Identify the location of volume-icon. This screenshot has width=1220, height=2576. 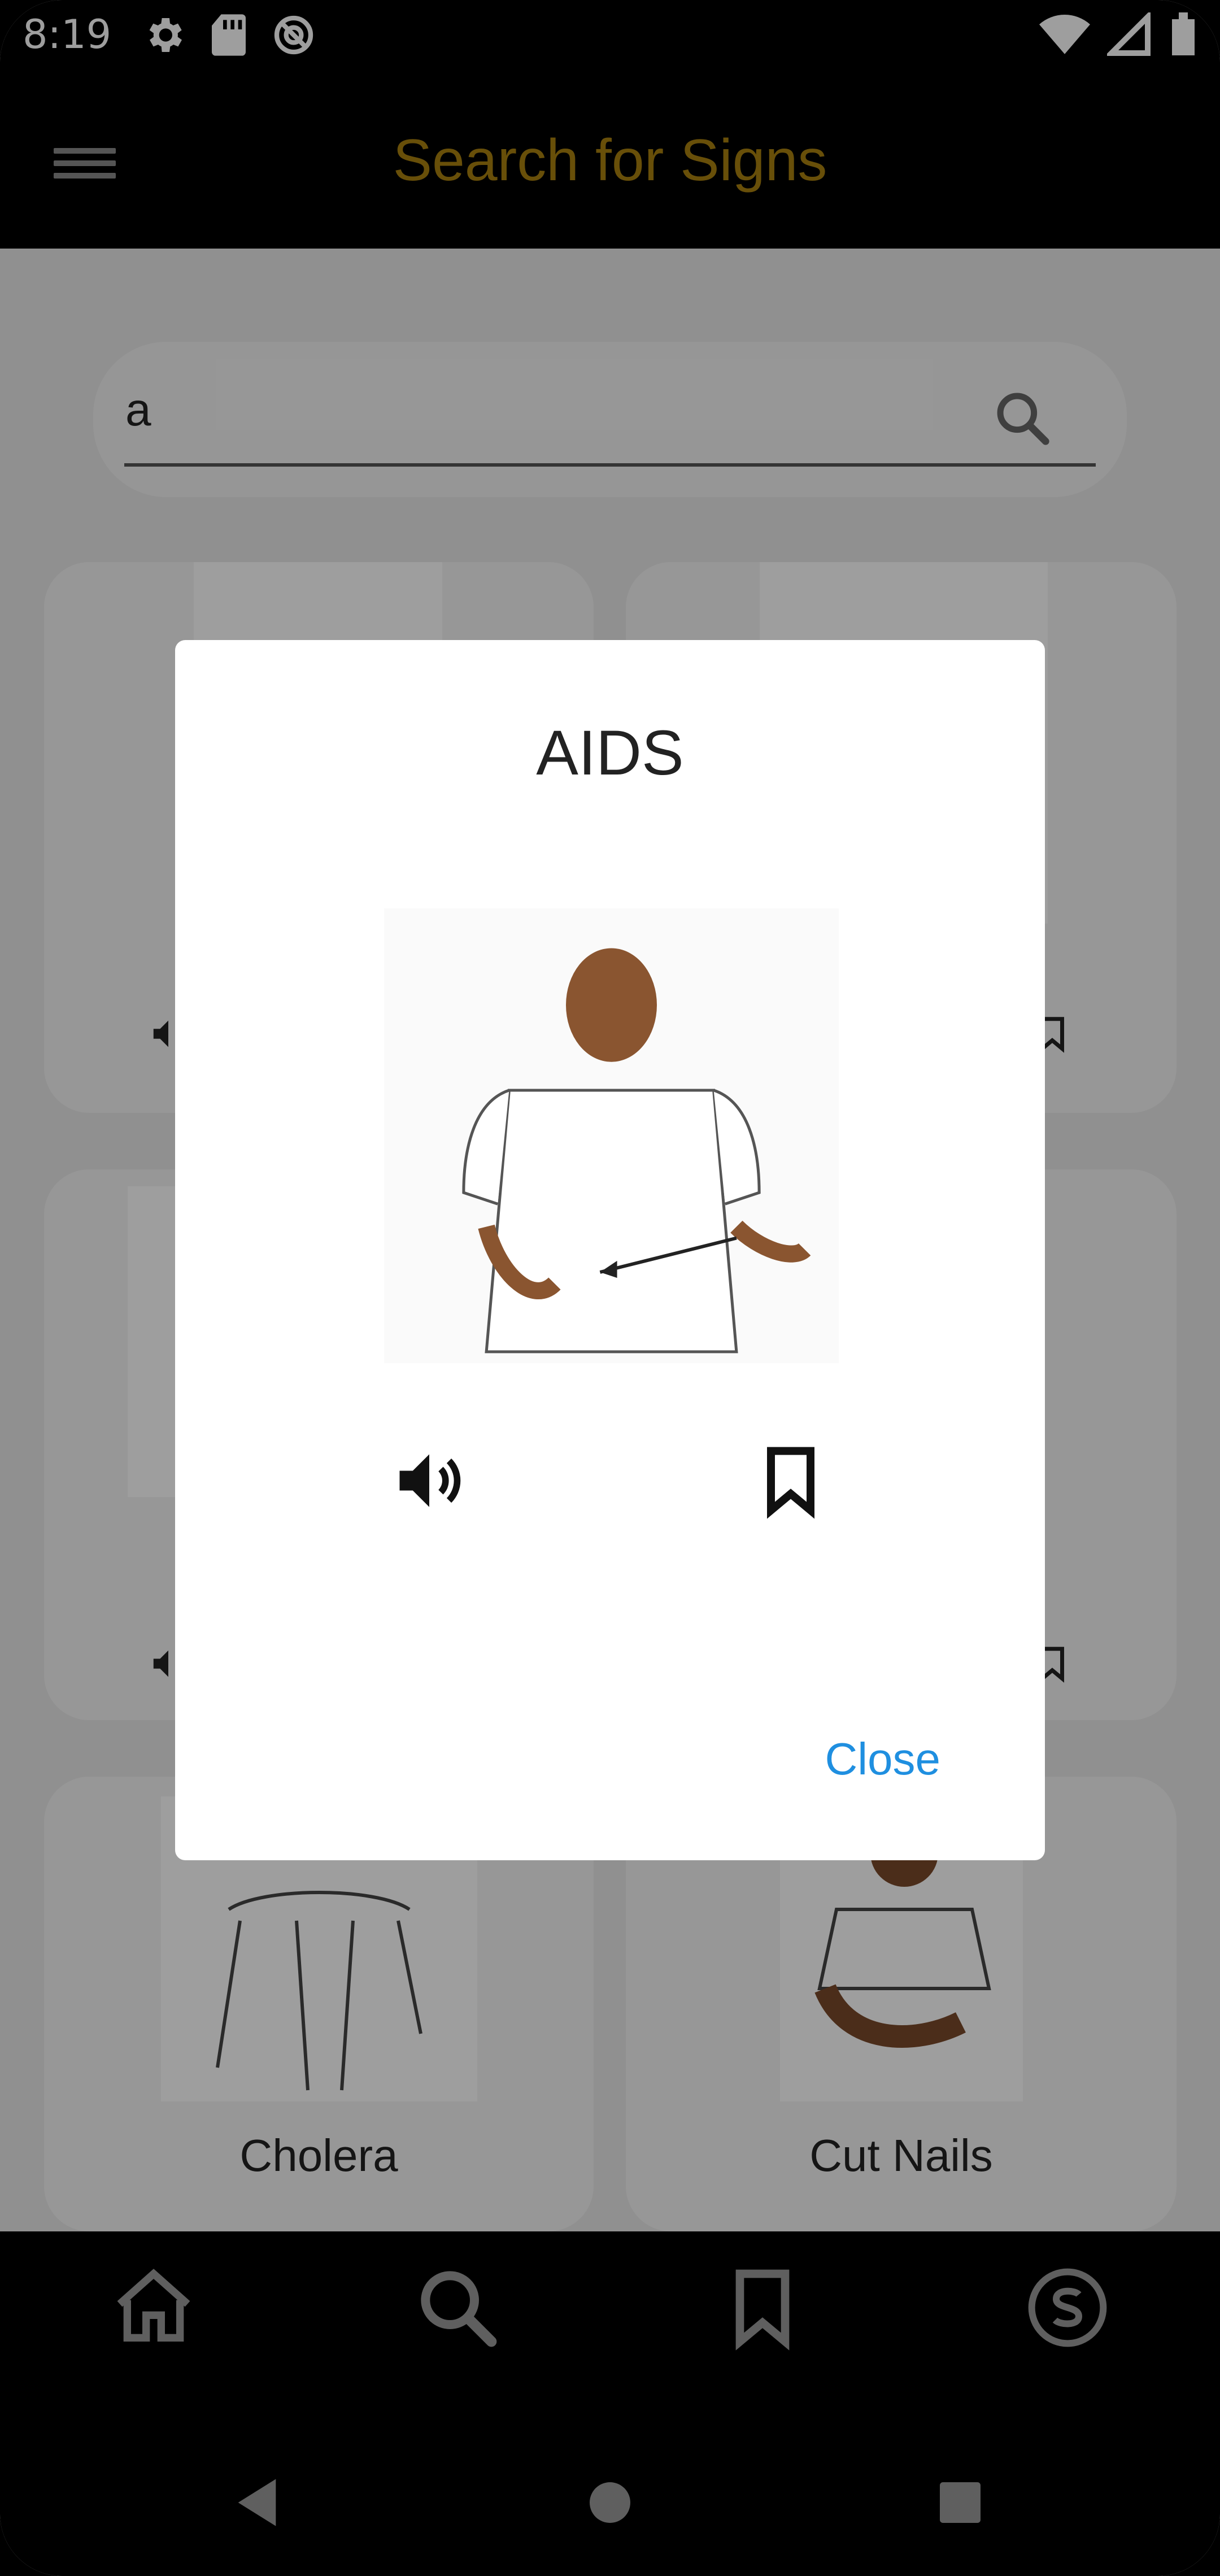
(429, 1480).